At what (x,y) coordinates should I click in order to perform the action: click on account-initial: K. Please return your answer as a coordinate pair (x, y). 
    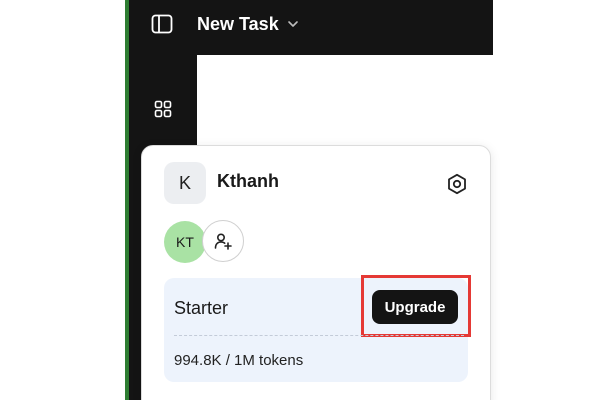
    Looking at the image, I should click on (184, 182).